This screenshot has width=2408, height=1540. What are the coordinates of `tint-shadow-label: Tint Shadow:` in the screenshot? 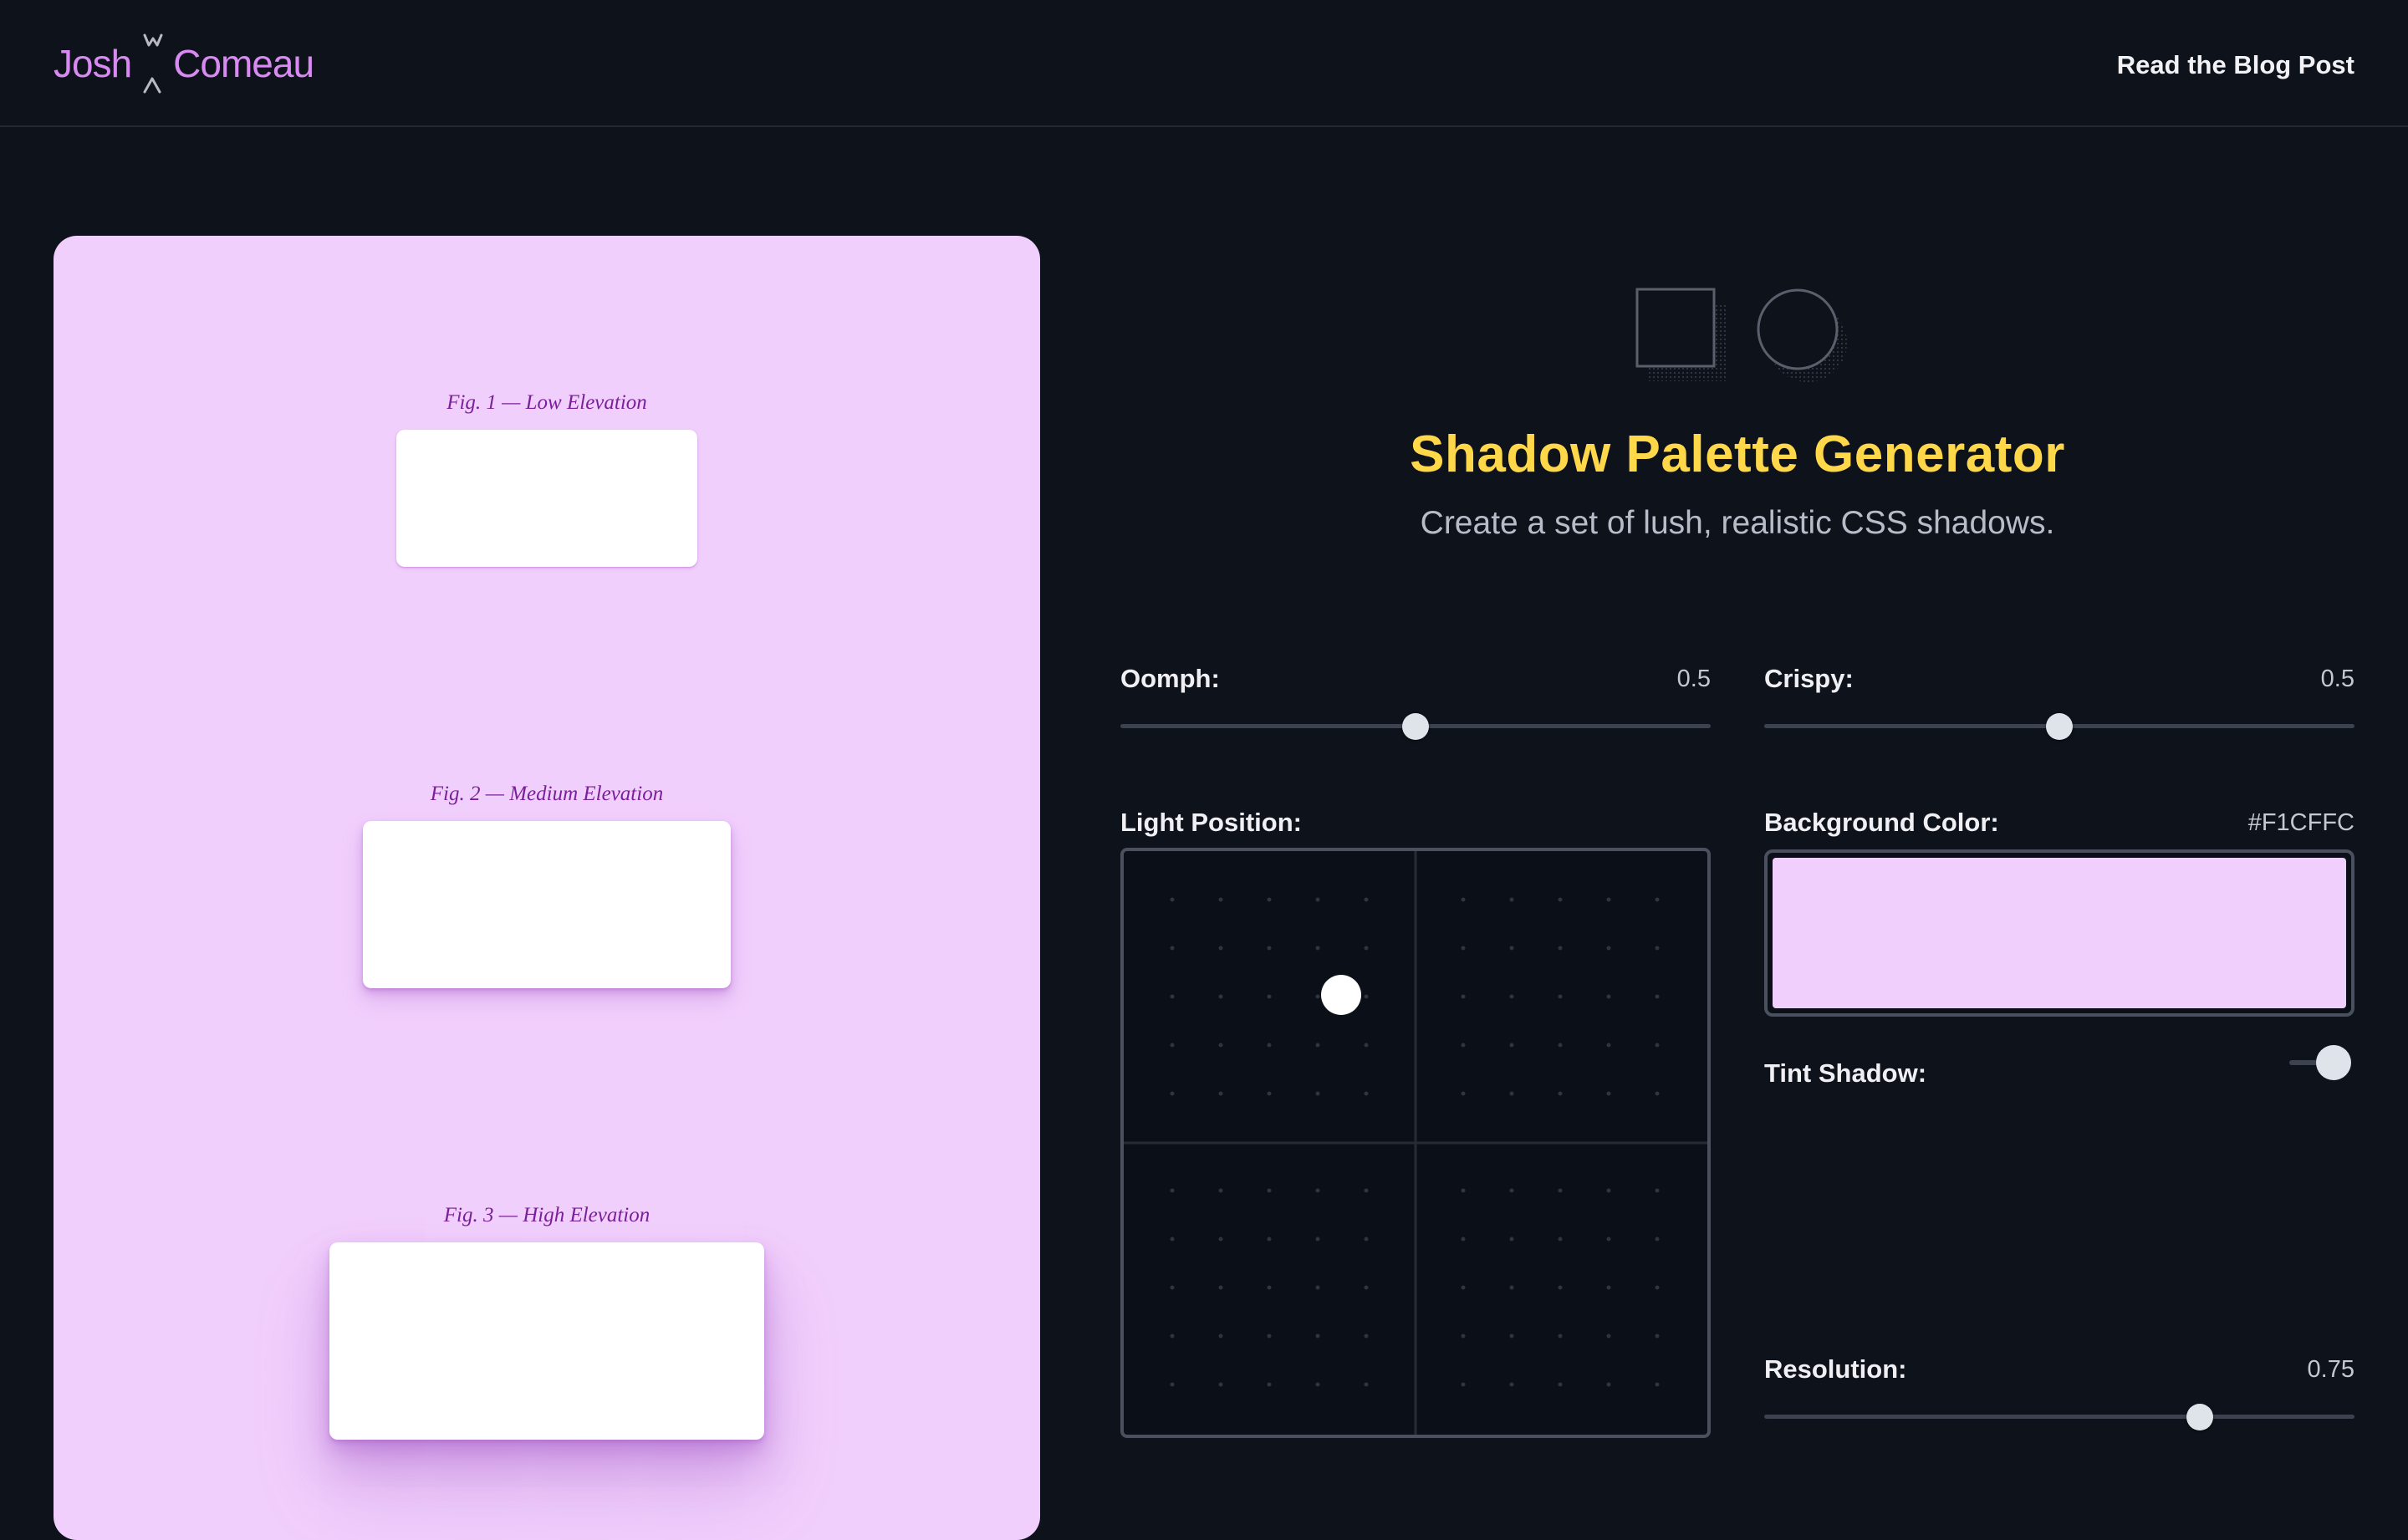 It's located at (1846, 1073).